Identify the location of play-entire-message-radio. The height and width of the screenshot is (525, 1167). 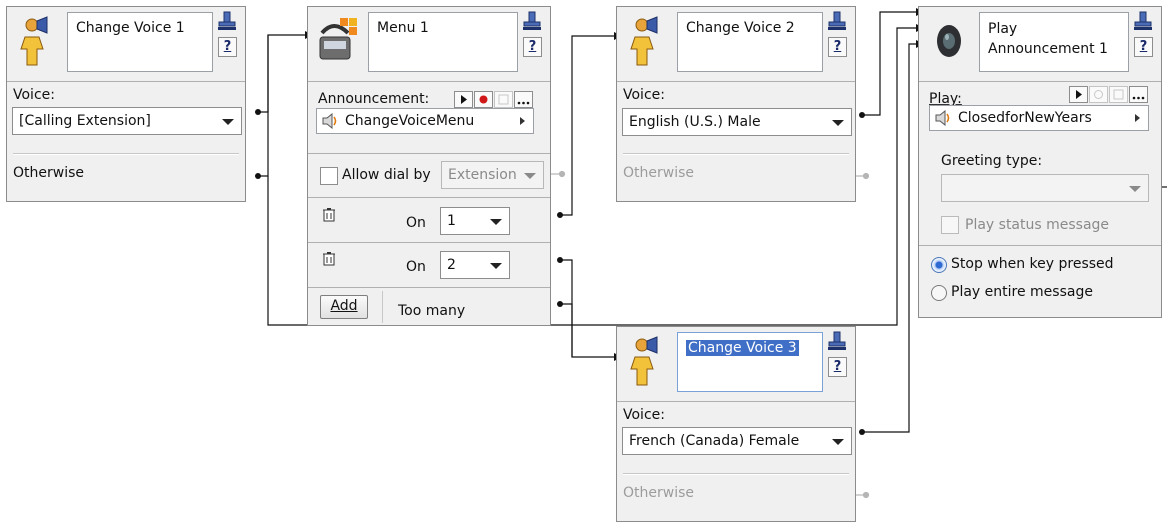
(939, 293).